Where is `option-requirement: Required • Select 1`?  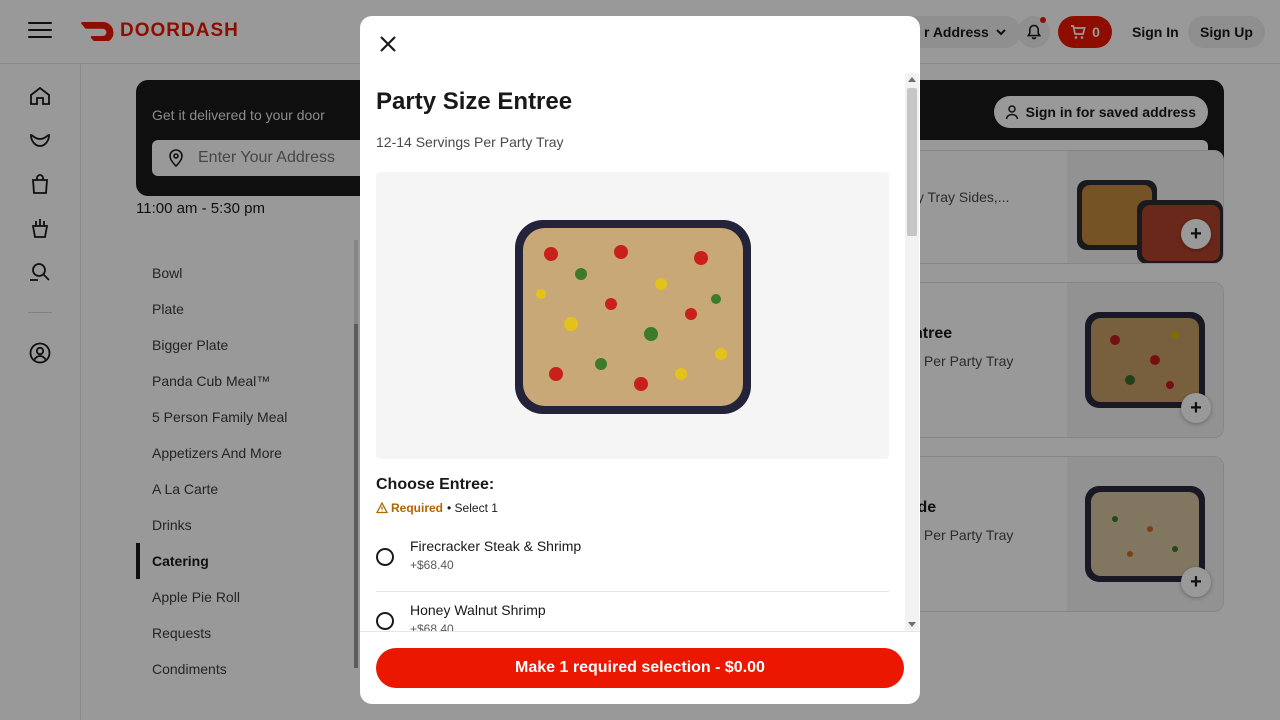
option-requirement: Required • Select 1 is located at coordinates (437, 508).